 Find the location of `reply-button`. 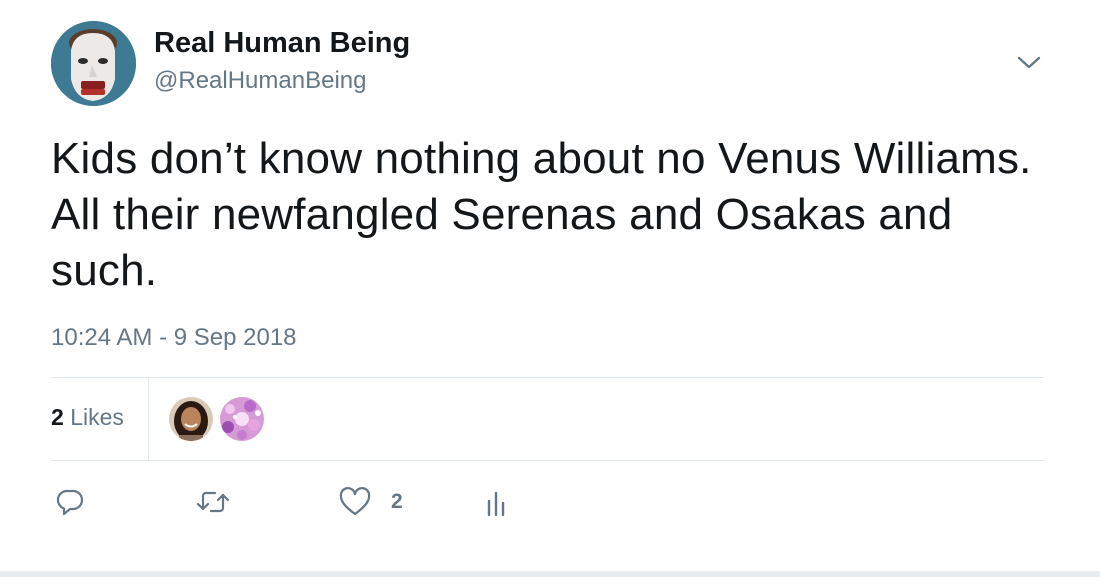

reply-button is located at coordinates (70, 502).